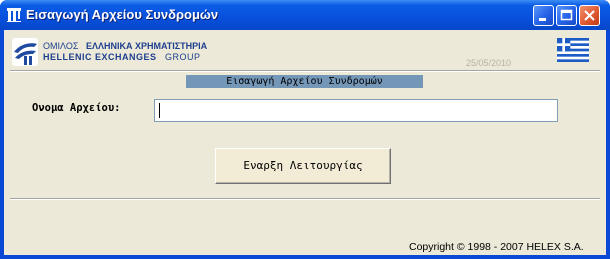 This screenshot has width=610, height=259. What do you see at coordinates (305, 15) in the screenshot?
I see `title-bar: Εισαγωγή Αρχείου Συνδρομών` at bounding box center [305, 15].